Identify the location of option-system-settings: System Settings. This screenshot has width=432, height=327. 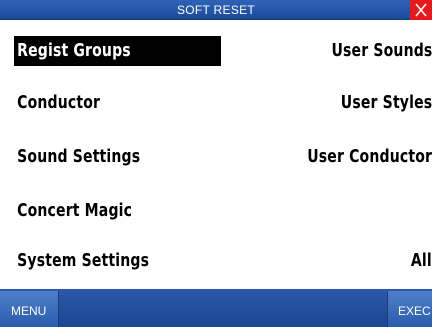
(109, 261).